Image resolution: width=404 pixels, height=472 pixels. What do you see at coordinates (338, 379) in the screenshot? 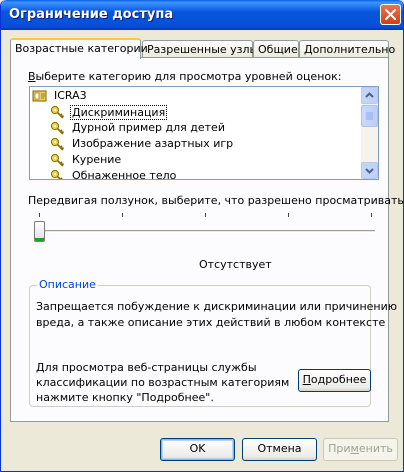
I see `more-button-label: одробнее` at bounding box center [338, 379].